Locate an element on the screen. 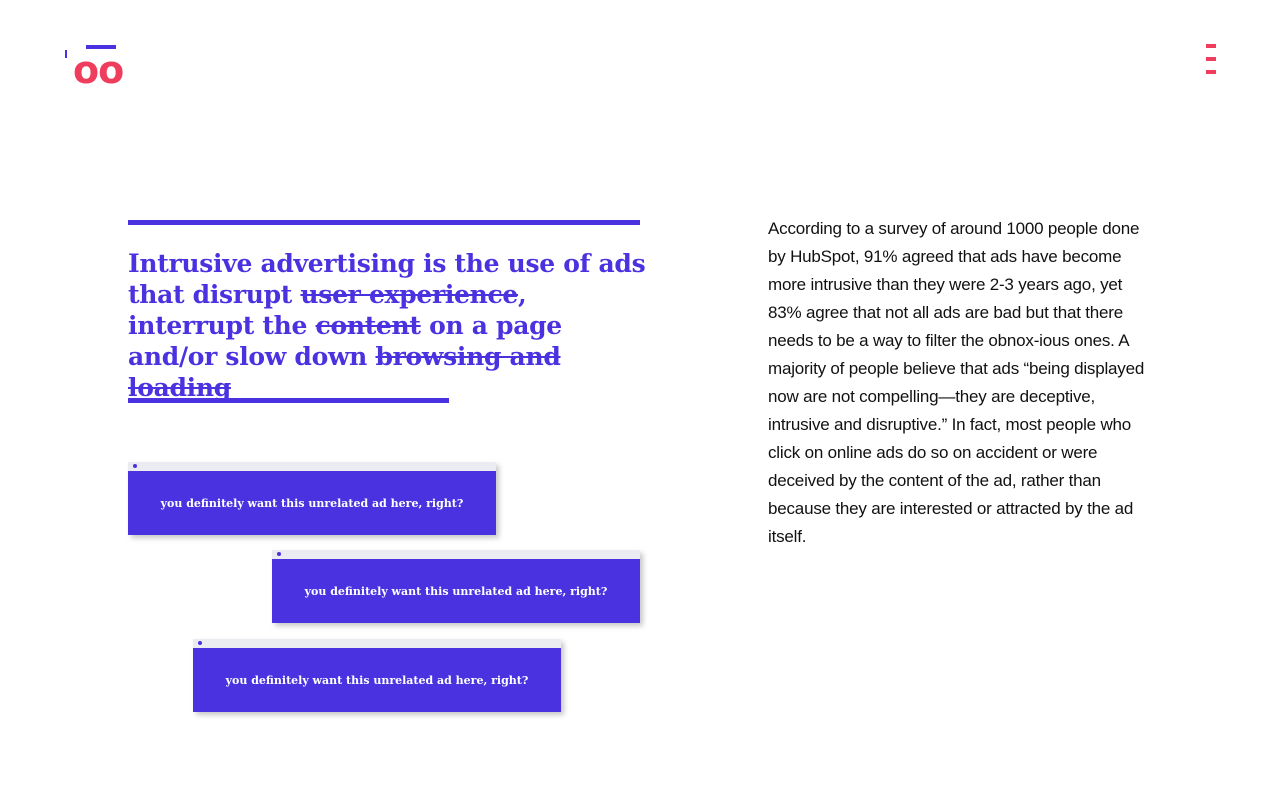 Image resolution: width=1281 pixels, height=801 pixels. headline-struck-1: user experience is located at coordinates (409, 294).